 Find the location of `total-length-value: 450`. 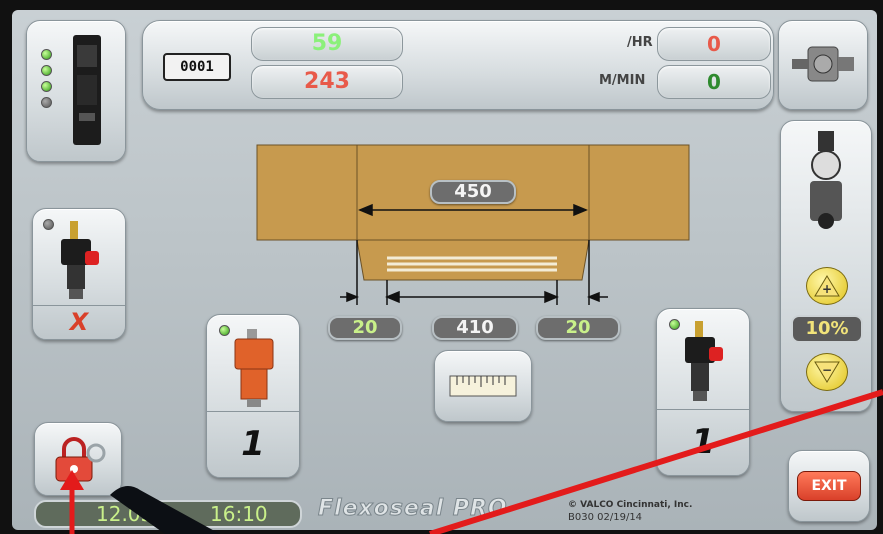

total-length-value: 450 is located at coordinates (473, 191).